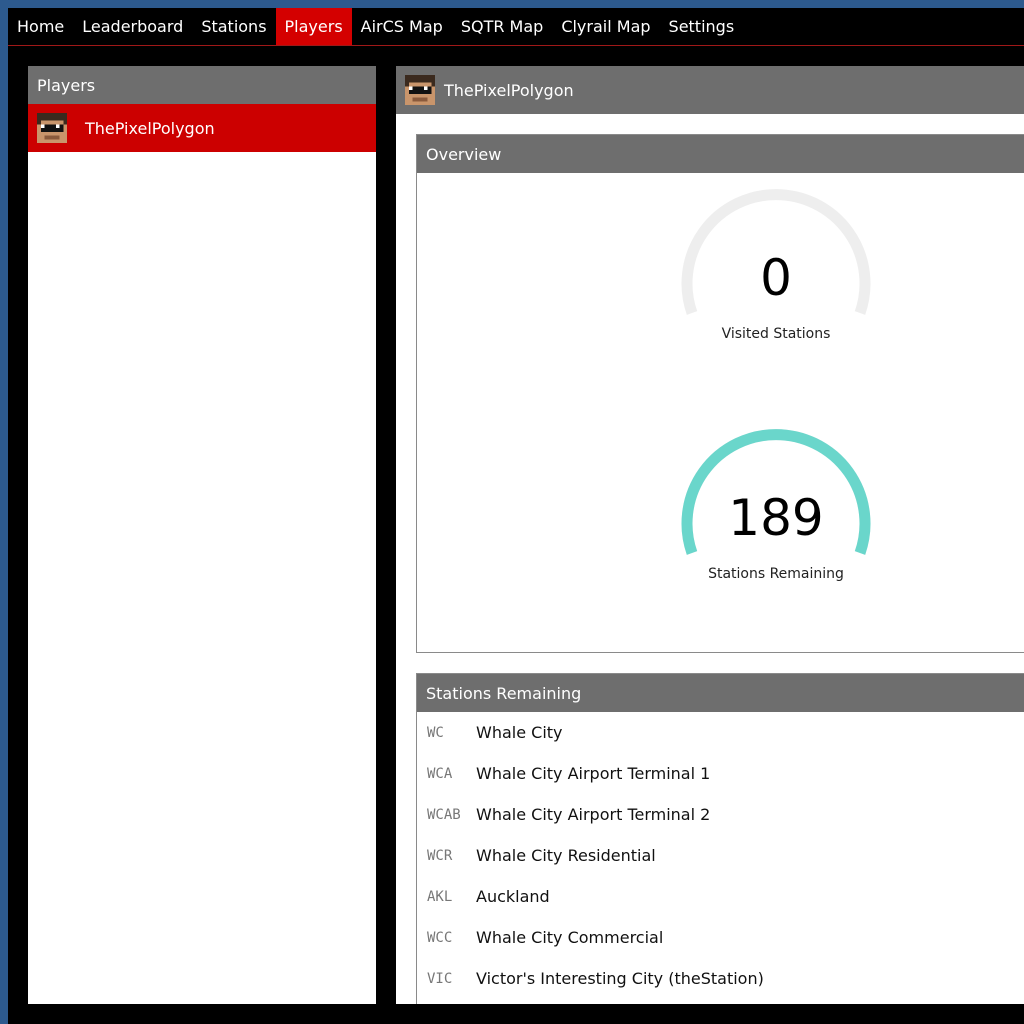  I want to click on player-header: ThePixelPolygon, so click(710, 90).